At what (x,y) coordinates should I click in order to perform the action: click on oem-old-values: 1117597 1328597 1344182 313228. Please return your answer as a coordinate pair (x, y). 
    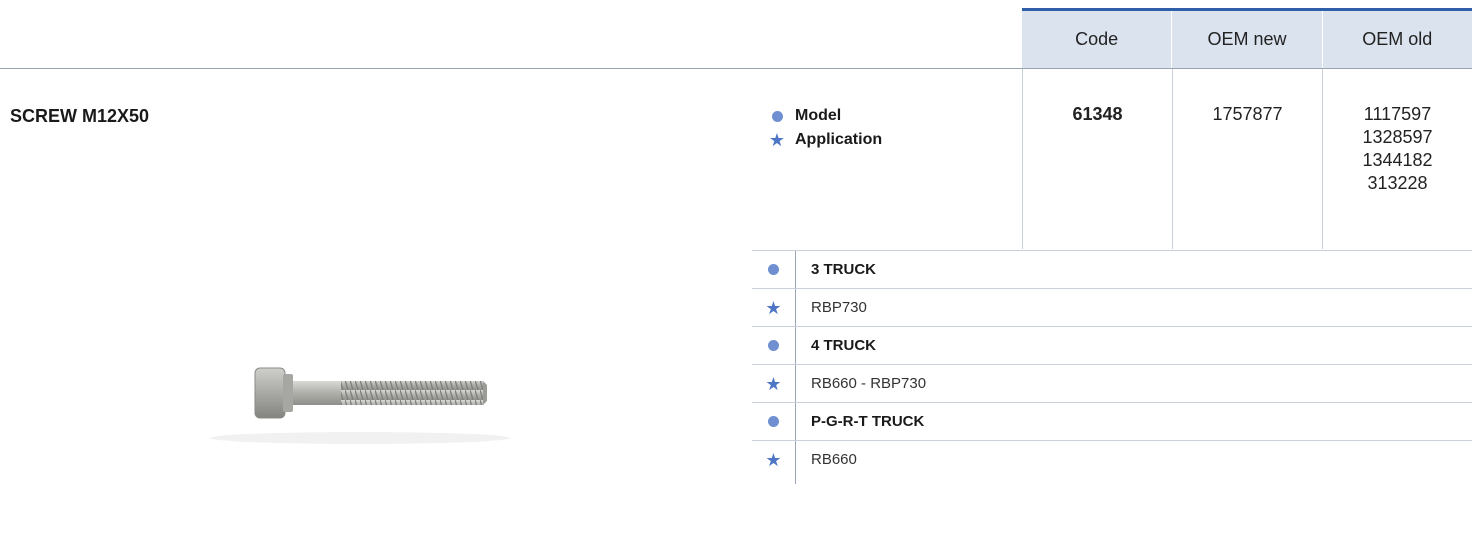
    Looking at the image, I should click on (1397, 159).